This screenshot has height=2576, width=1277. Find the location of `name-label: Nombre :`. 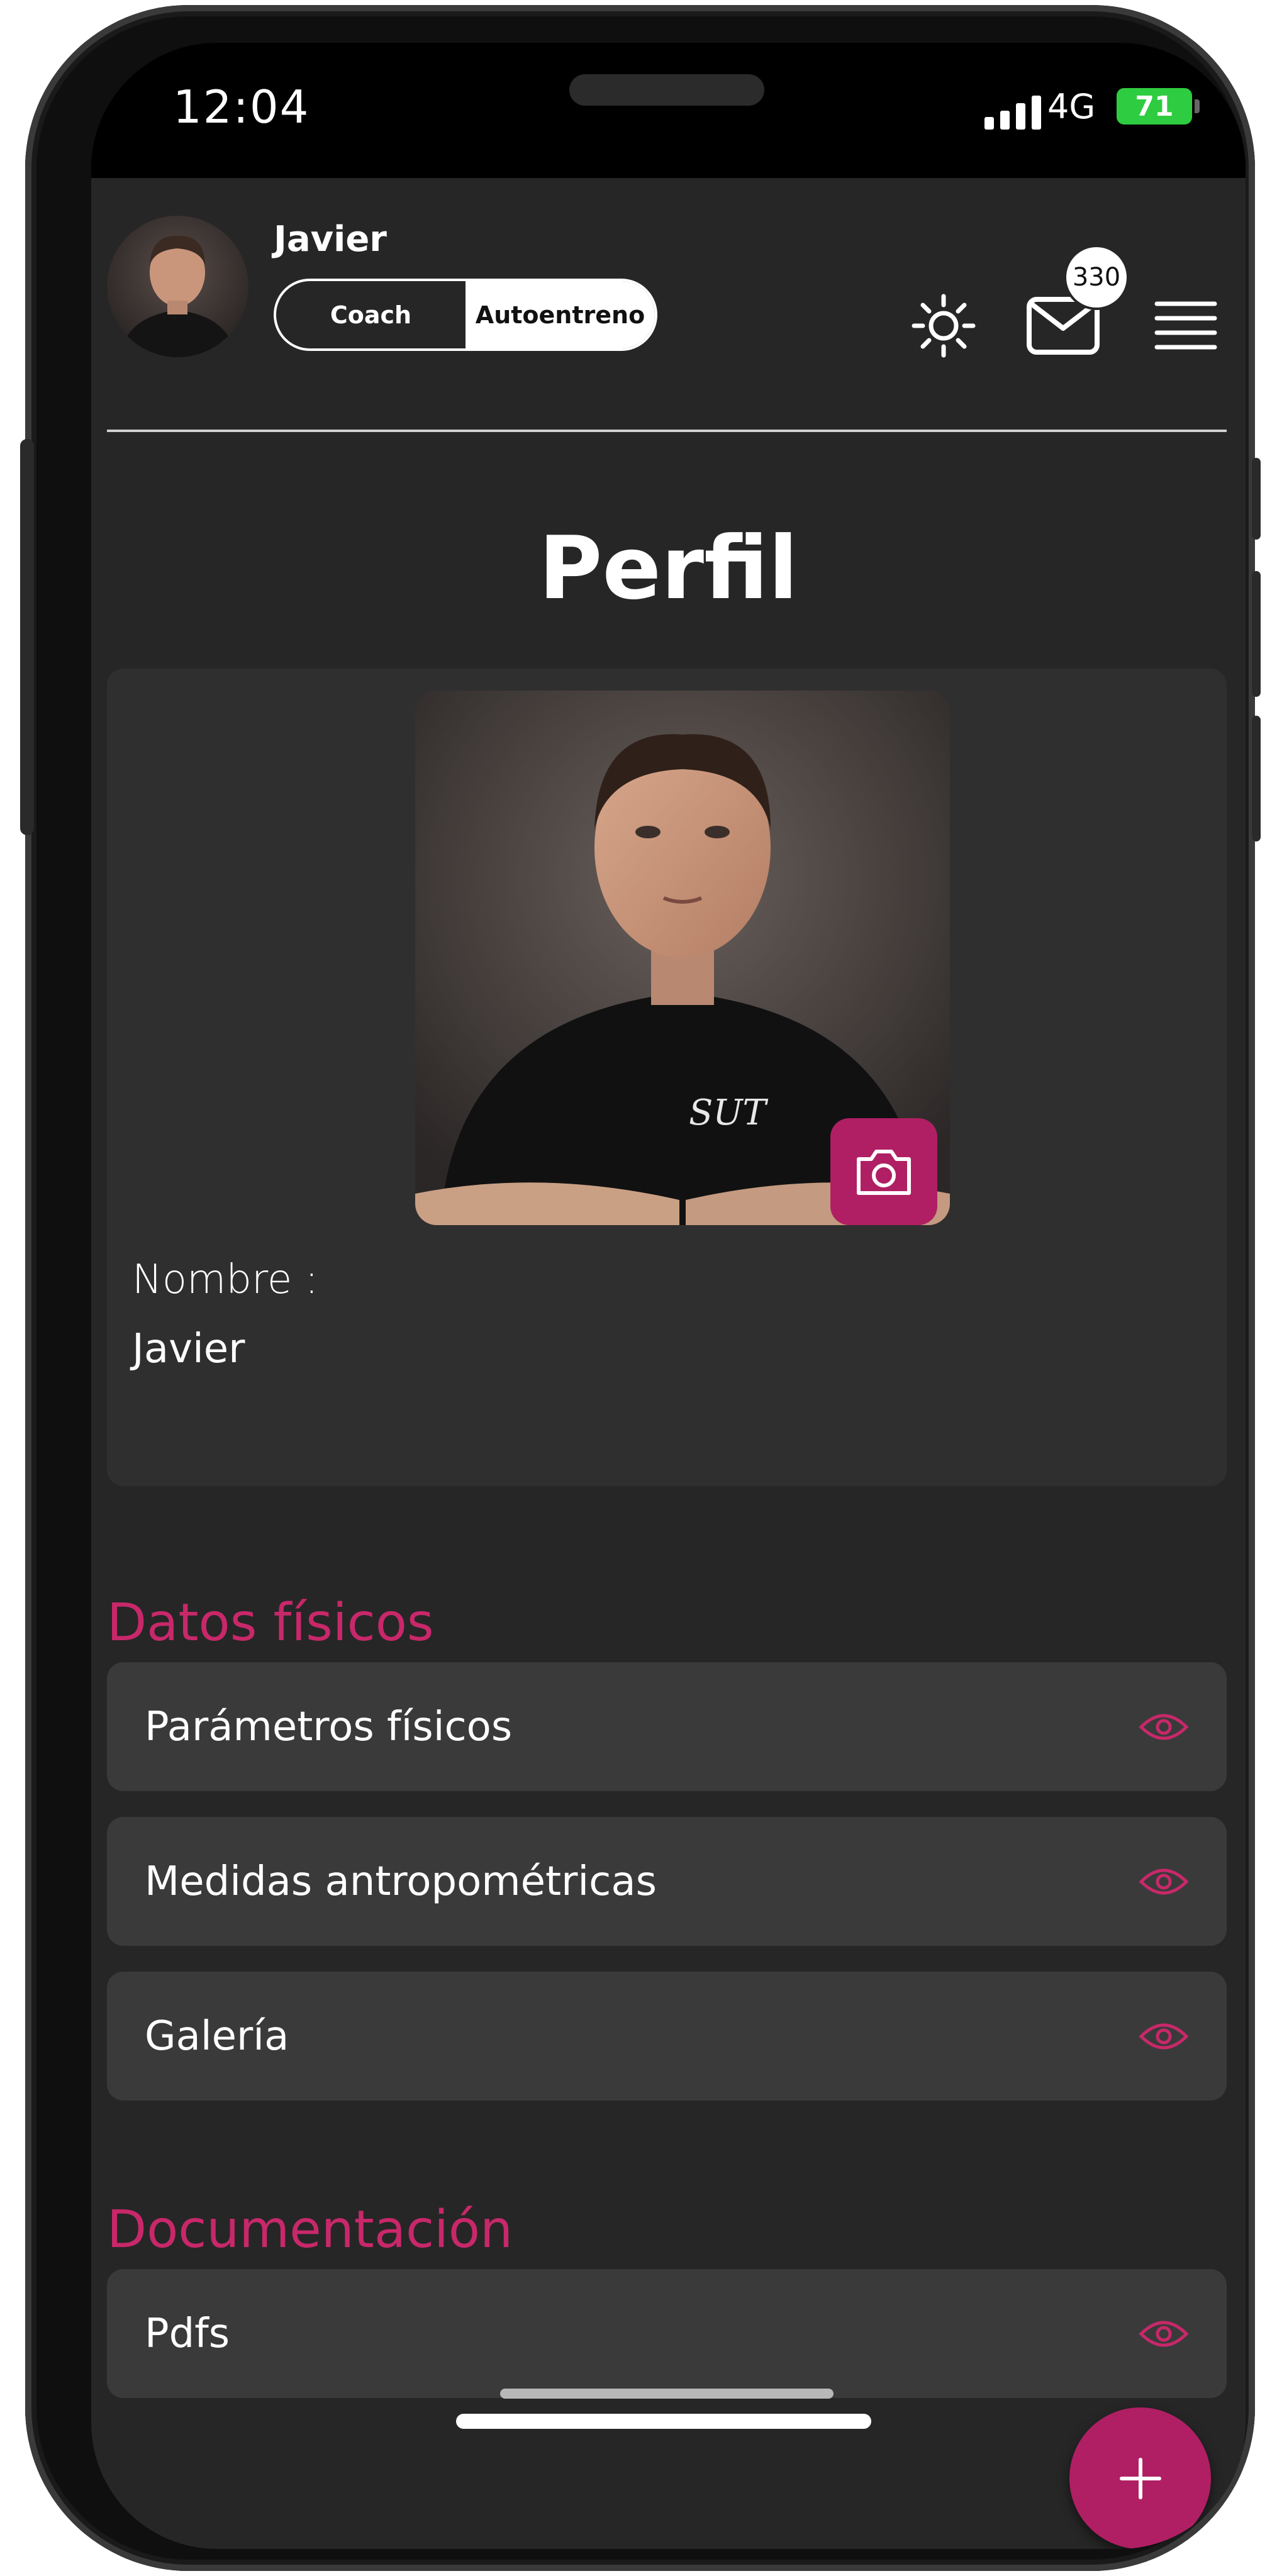

name-label: Nombre : is located at coordinates (225, 1280).